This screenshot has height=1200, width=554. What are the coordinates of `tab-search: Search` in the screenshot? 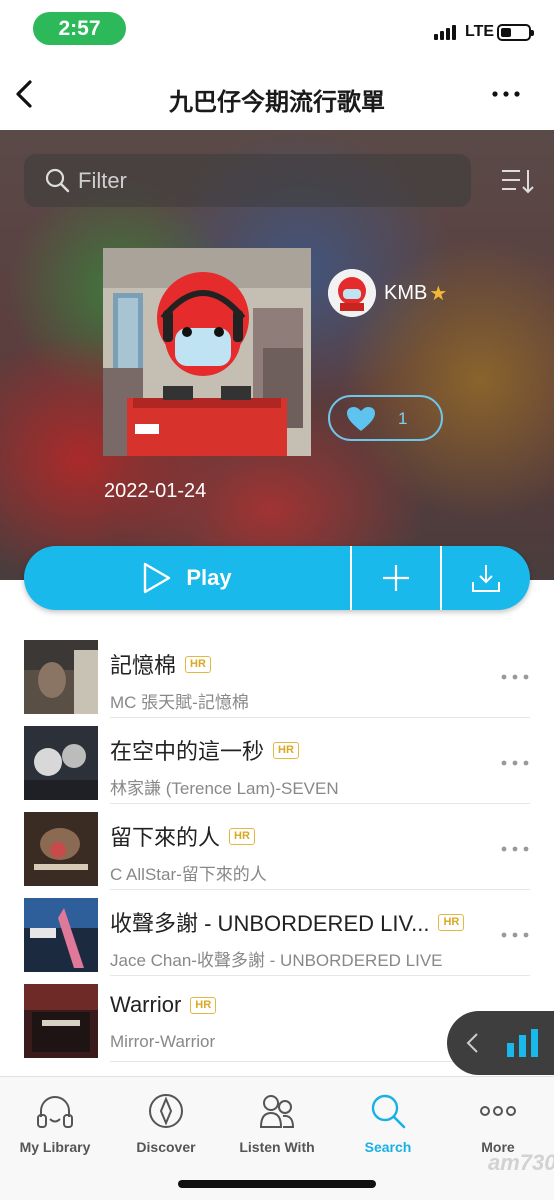 It's located at (388, 1125).